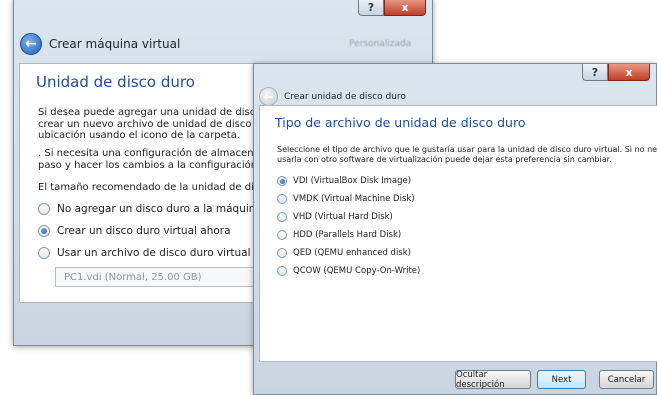  What do you see at coordinates (115, 82) in the screenshot?
I see `page-title: Unidad de disco duro` at bounding box center [115, 82].